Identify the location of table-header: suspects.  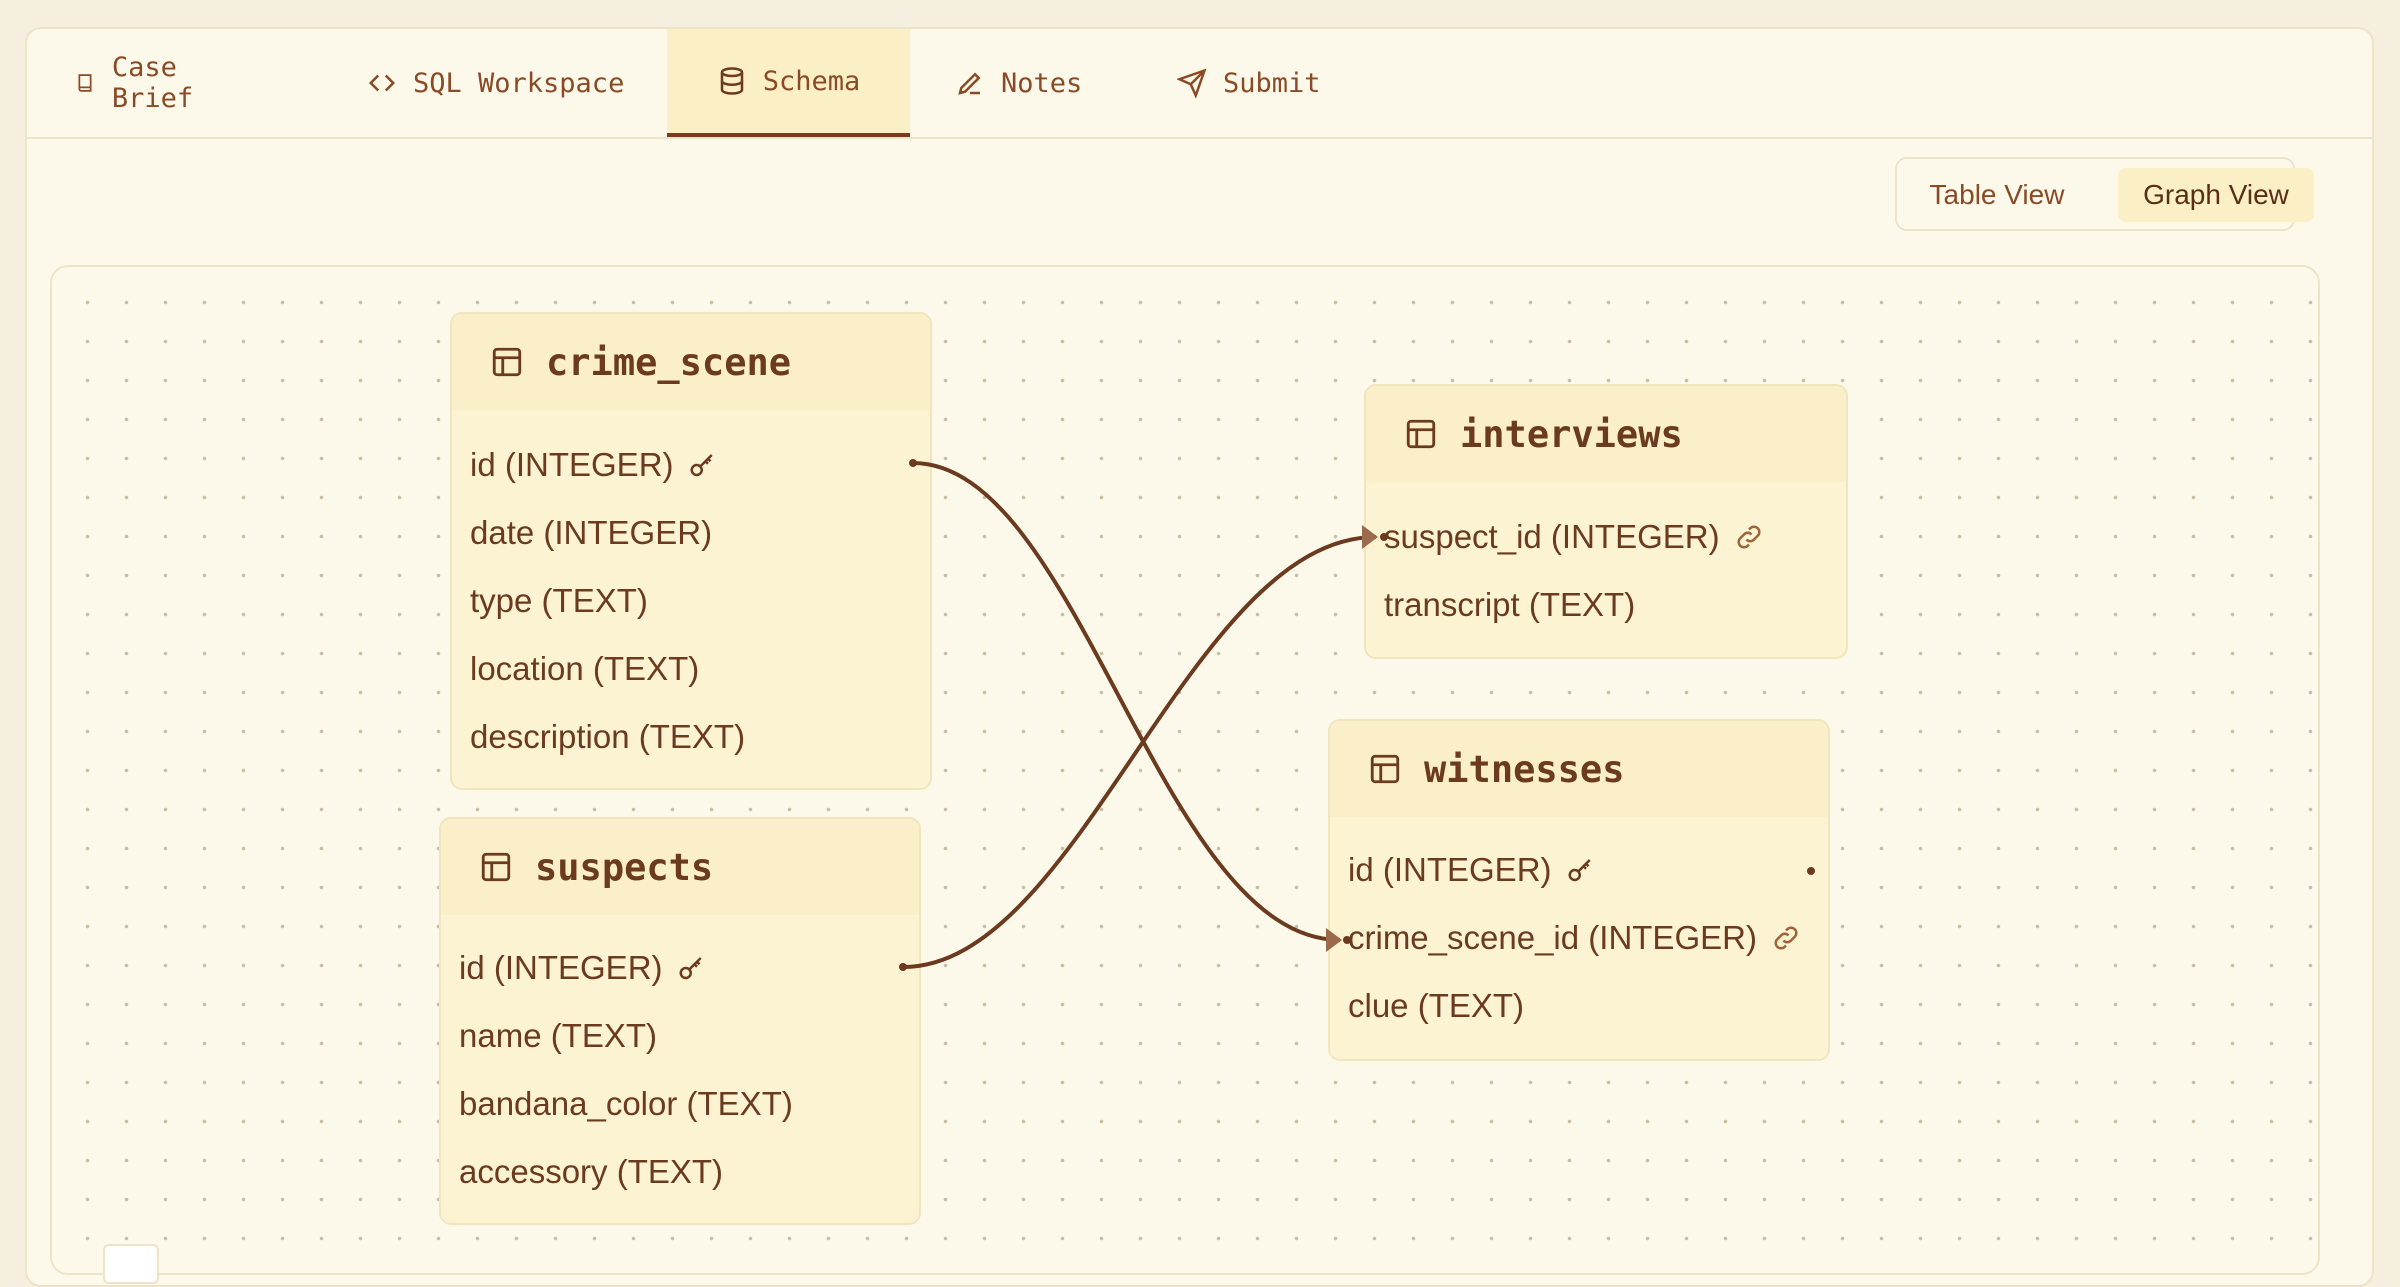
(680, 867).